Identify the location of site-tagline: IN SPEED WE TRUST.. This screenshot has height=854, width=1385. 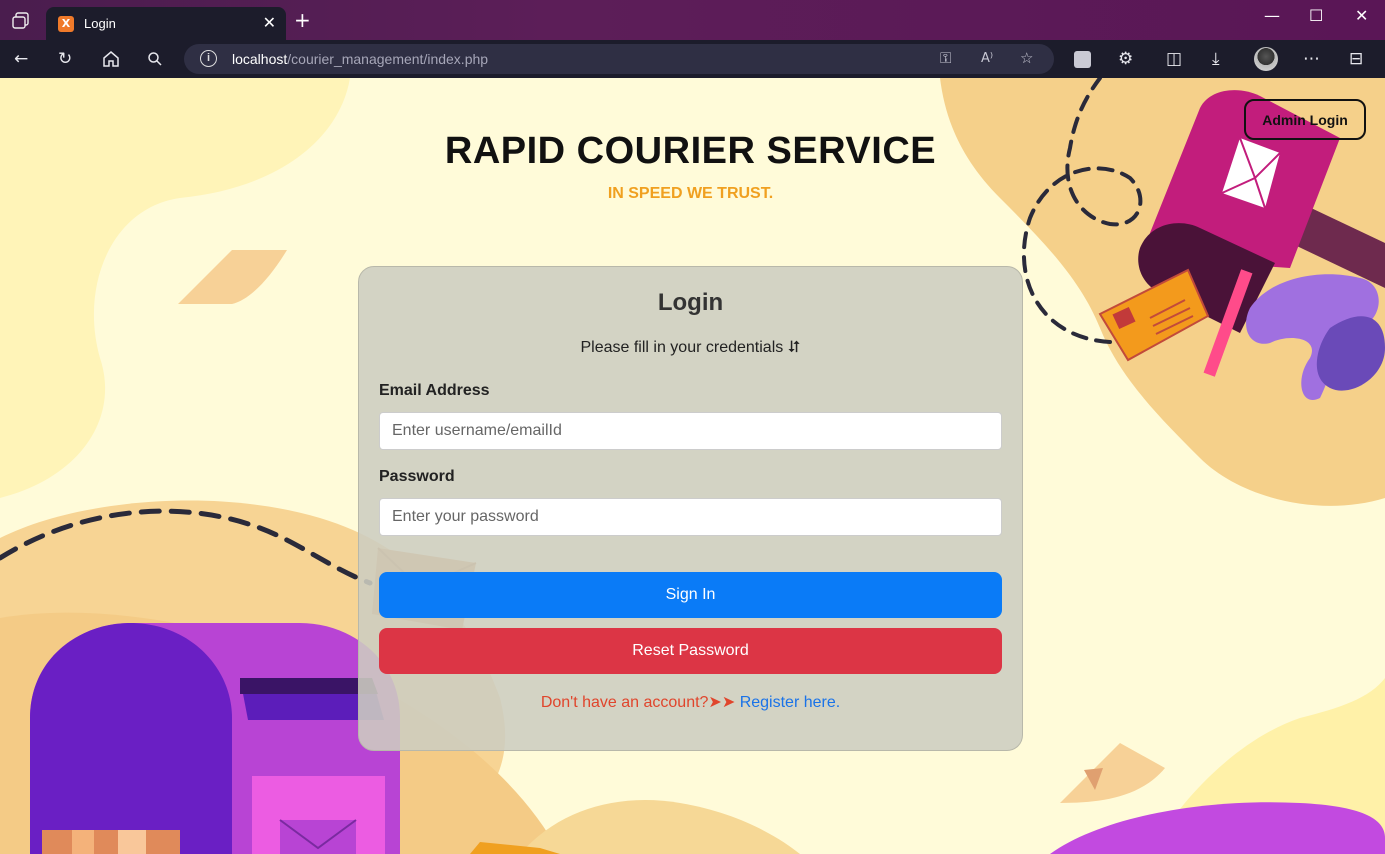
(690, 193).